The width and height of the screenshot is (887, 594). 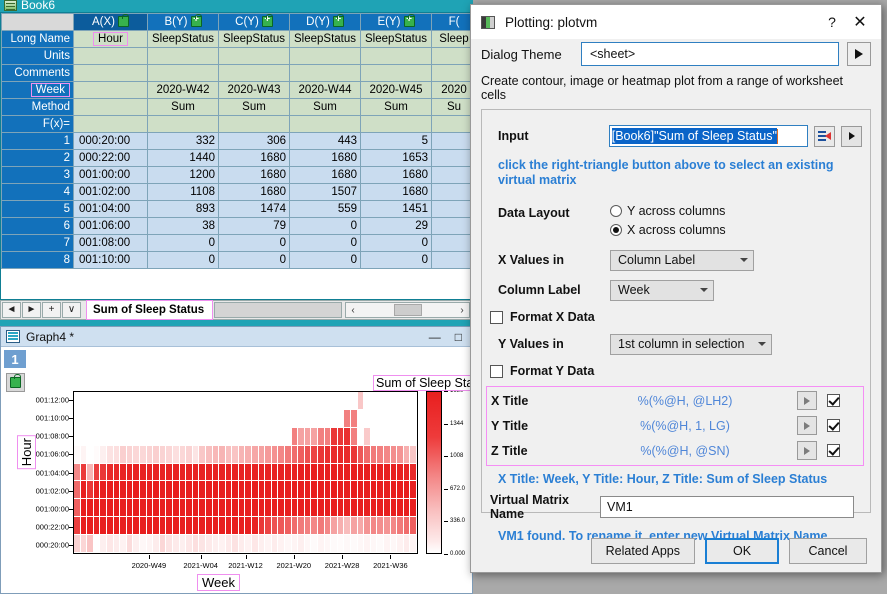 What do you see at coordinates (37, 175) in the screenshot?
I see `row-number: 3` at bounding box center [37, 175].